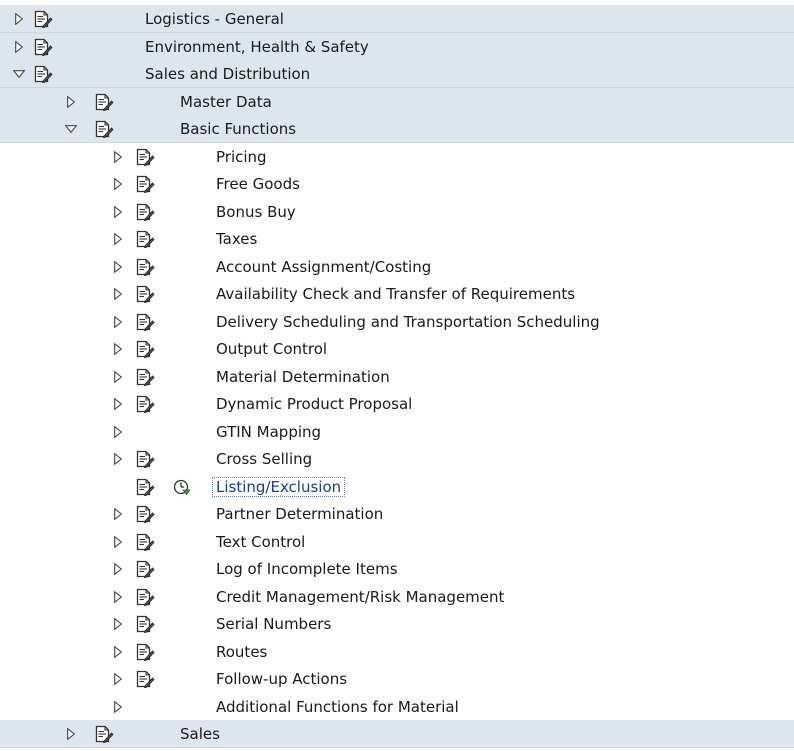 This screenshot has height=751, width=794. Describe the element at coordinates (200, 734) in the screenshot. I see `tree-node-label: Sales` at that location.